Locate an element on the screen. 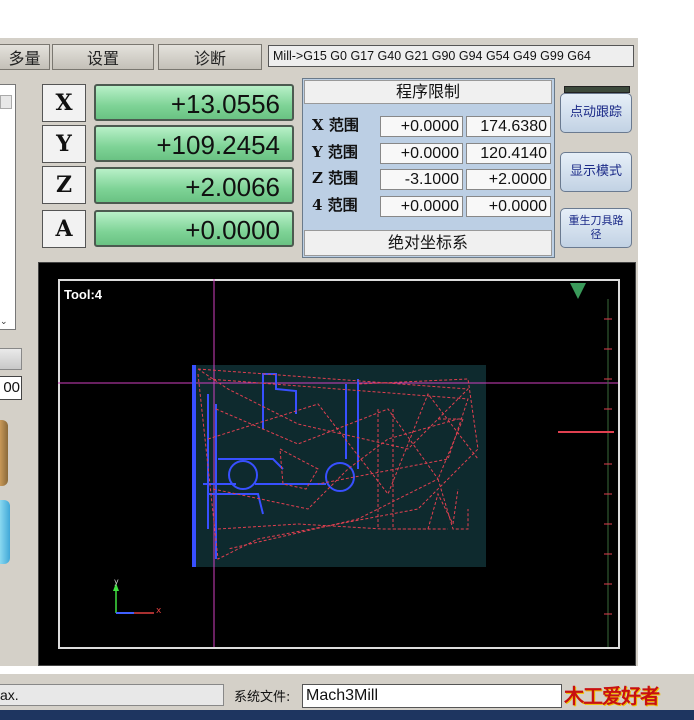 The image size is (694, 720). limit-z-label: Z 范围 is located at coordinates (335, 178).